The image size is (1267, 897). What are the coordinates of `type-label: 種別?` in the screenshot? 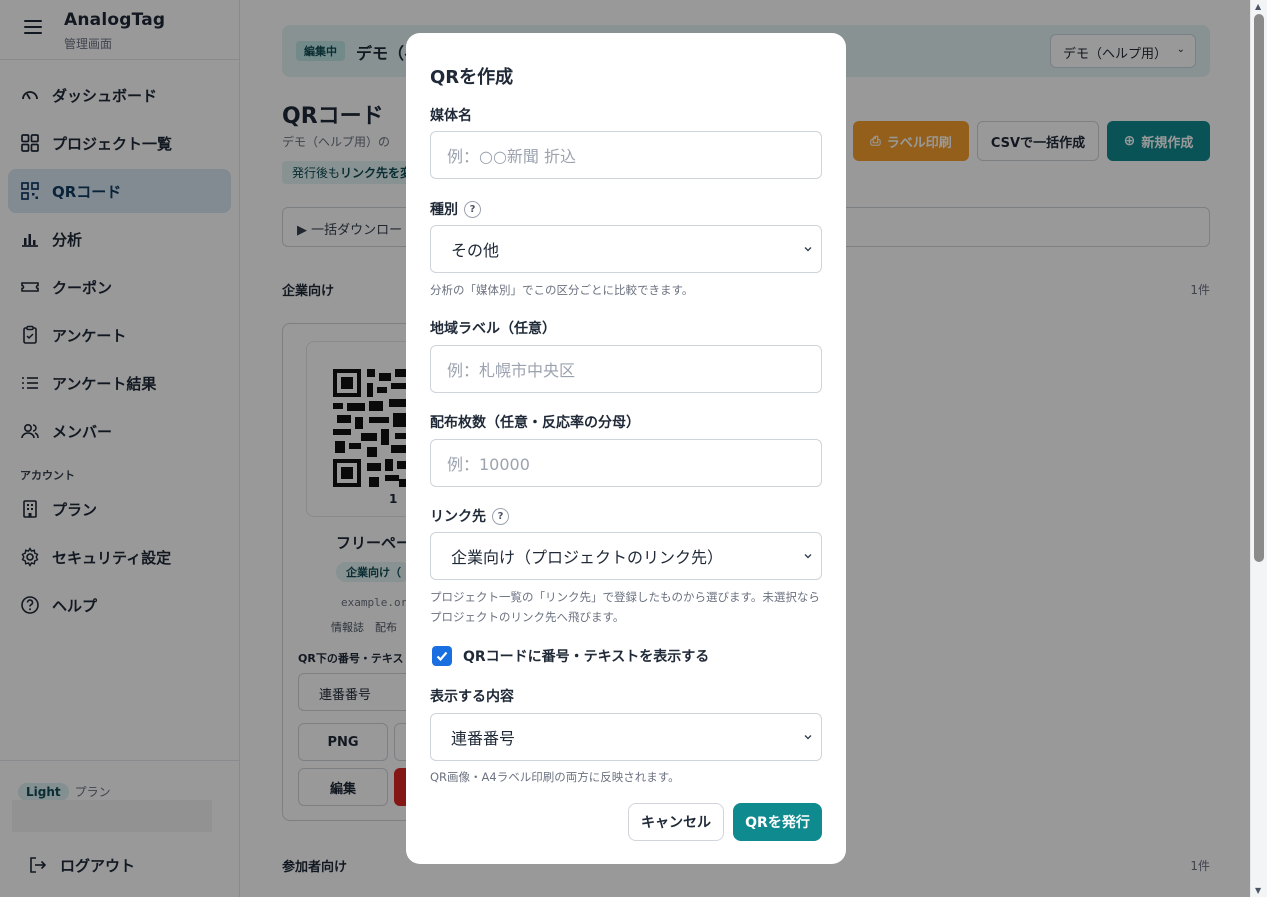 It's located at (455, 209).